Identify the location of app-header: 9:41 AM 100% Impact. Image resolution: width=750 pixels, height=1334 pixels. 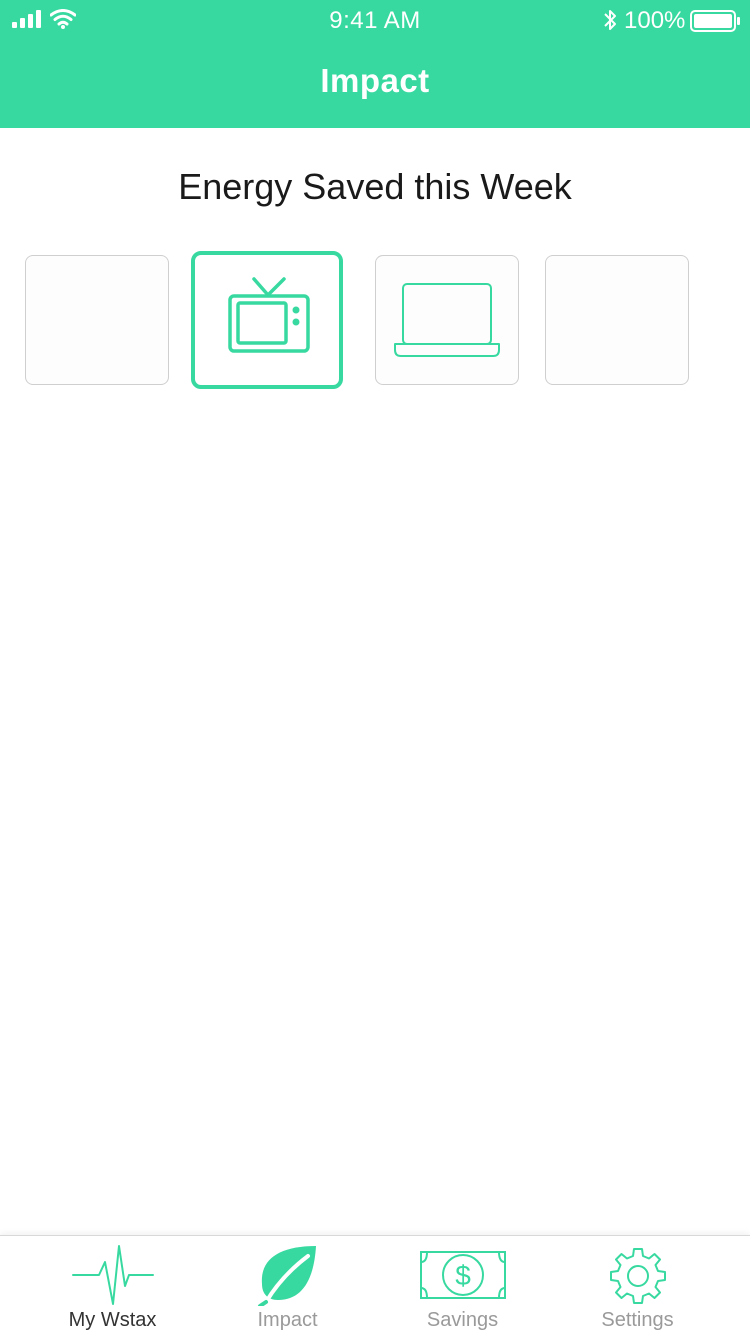
(375, 64).